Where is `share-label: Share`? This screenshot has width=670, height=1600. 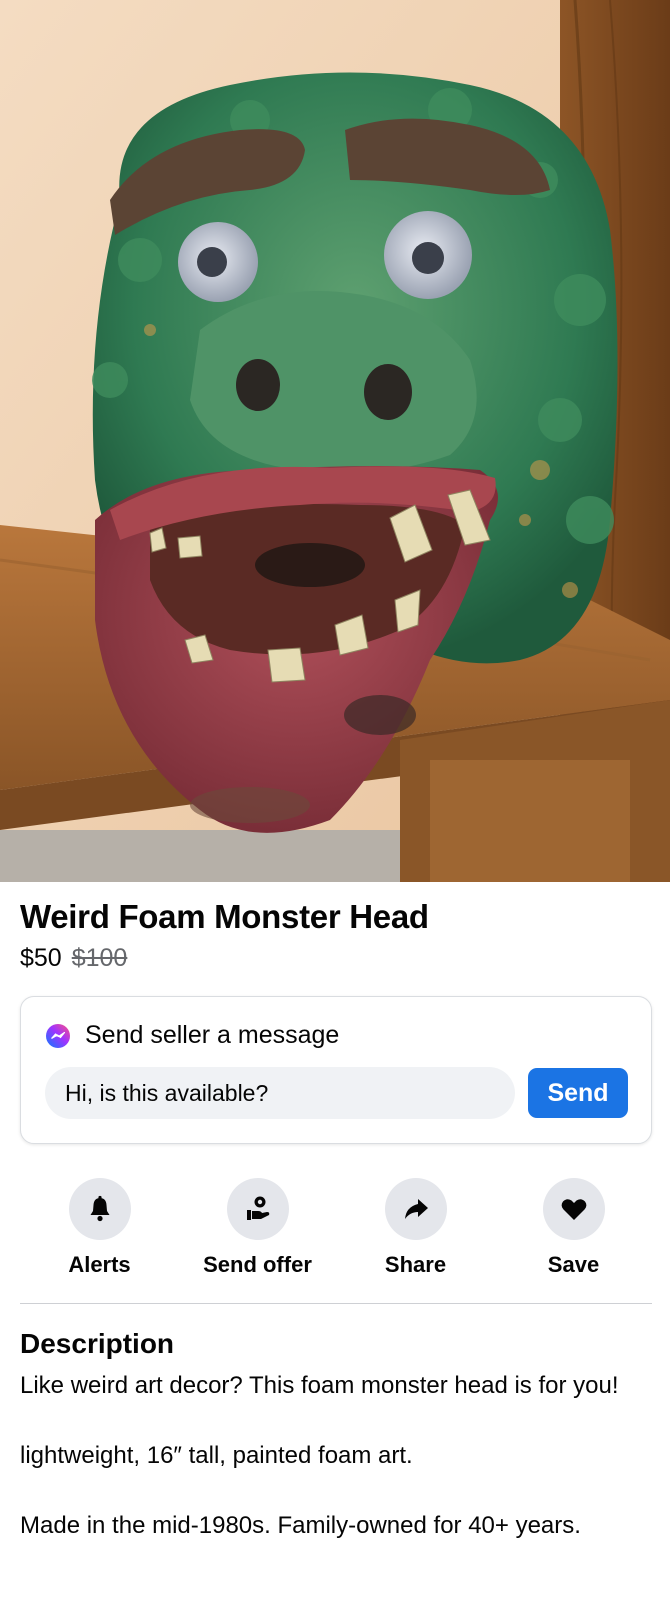 share-label: Share is located at coordinates (415, 1264).